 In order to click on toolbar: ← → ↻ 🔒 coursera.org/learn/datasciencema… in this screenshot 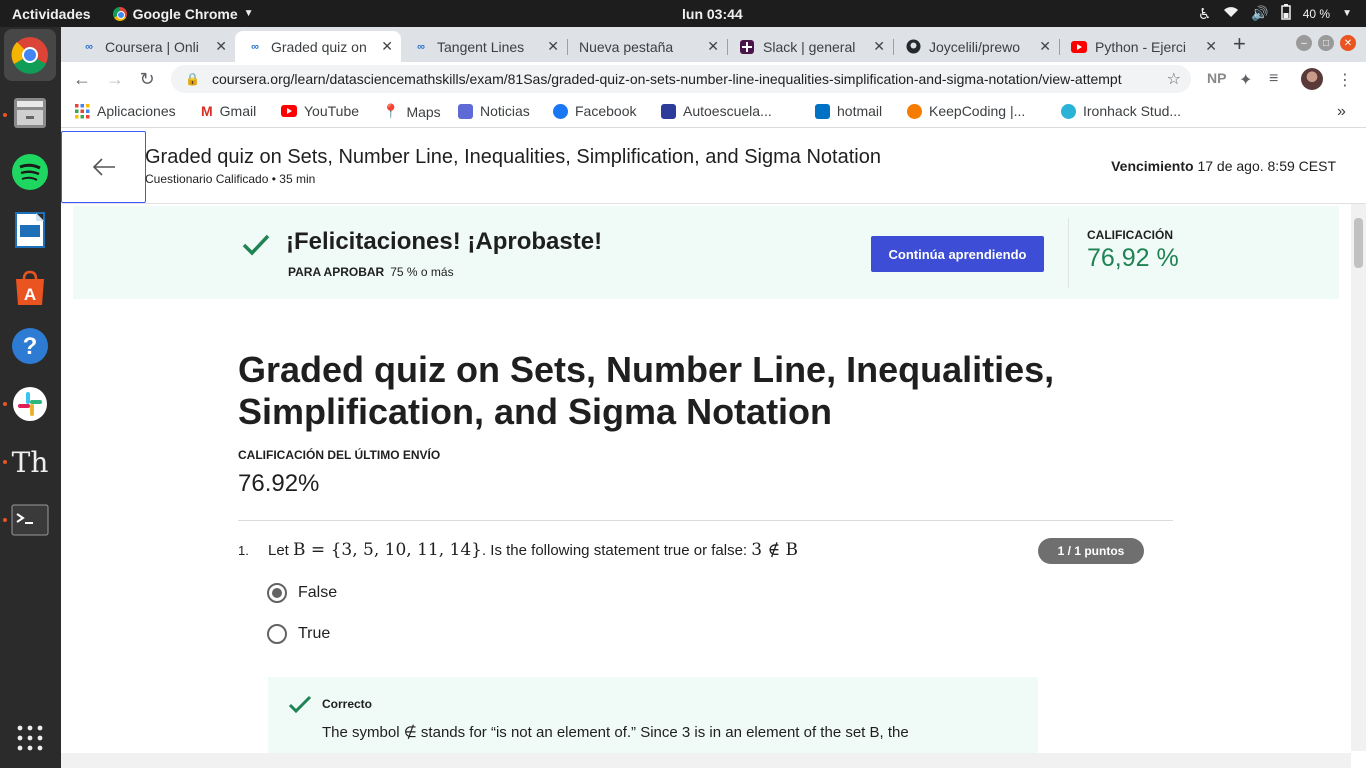, I will do `click(713, 79)`.